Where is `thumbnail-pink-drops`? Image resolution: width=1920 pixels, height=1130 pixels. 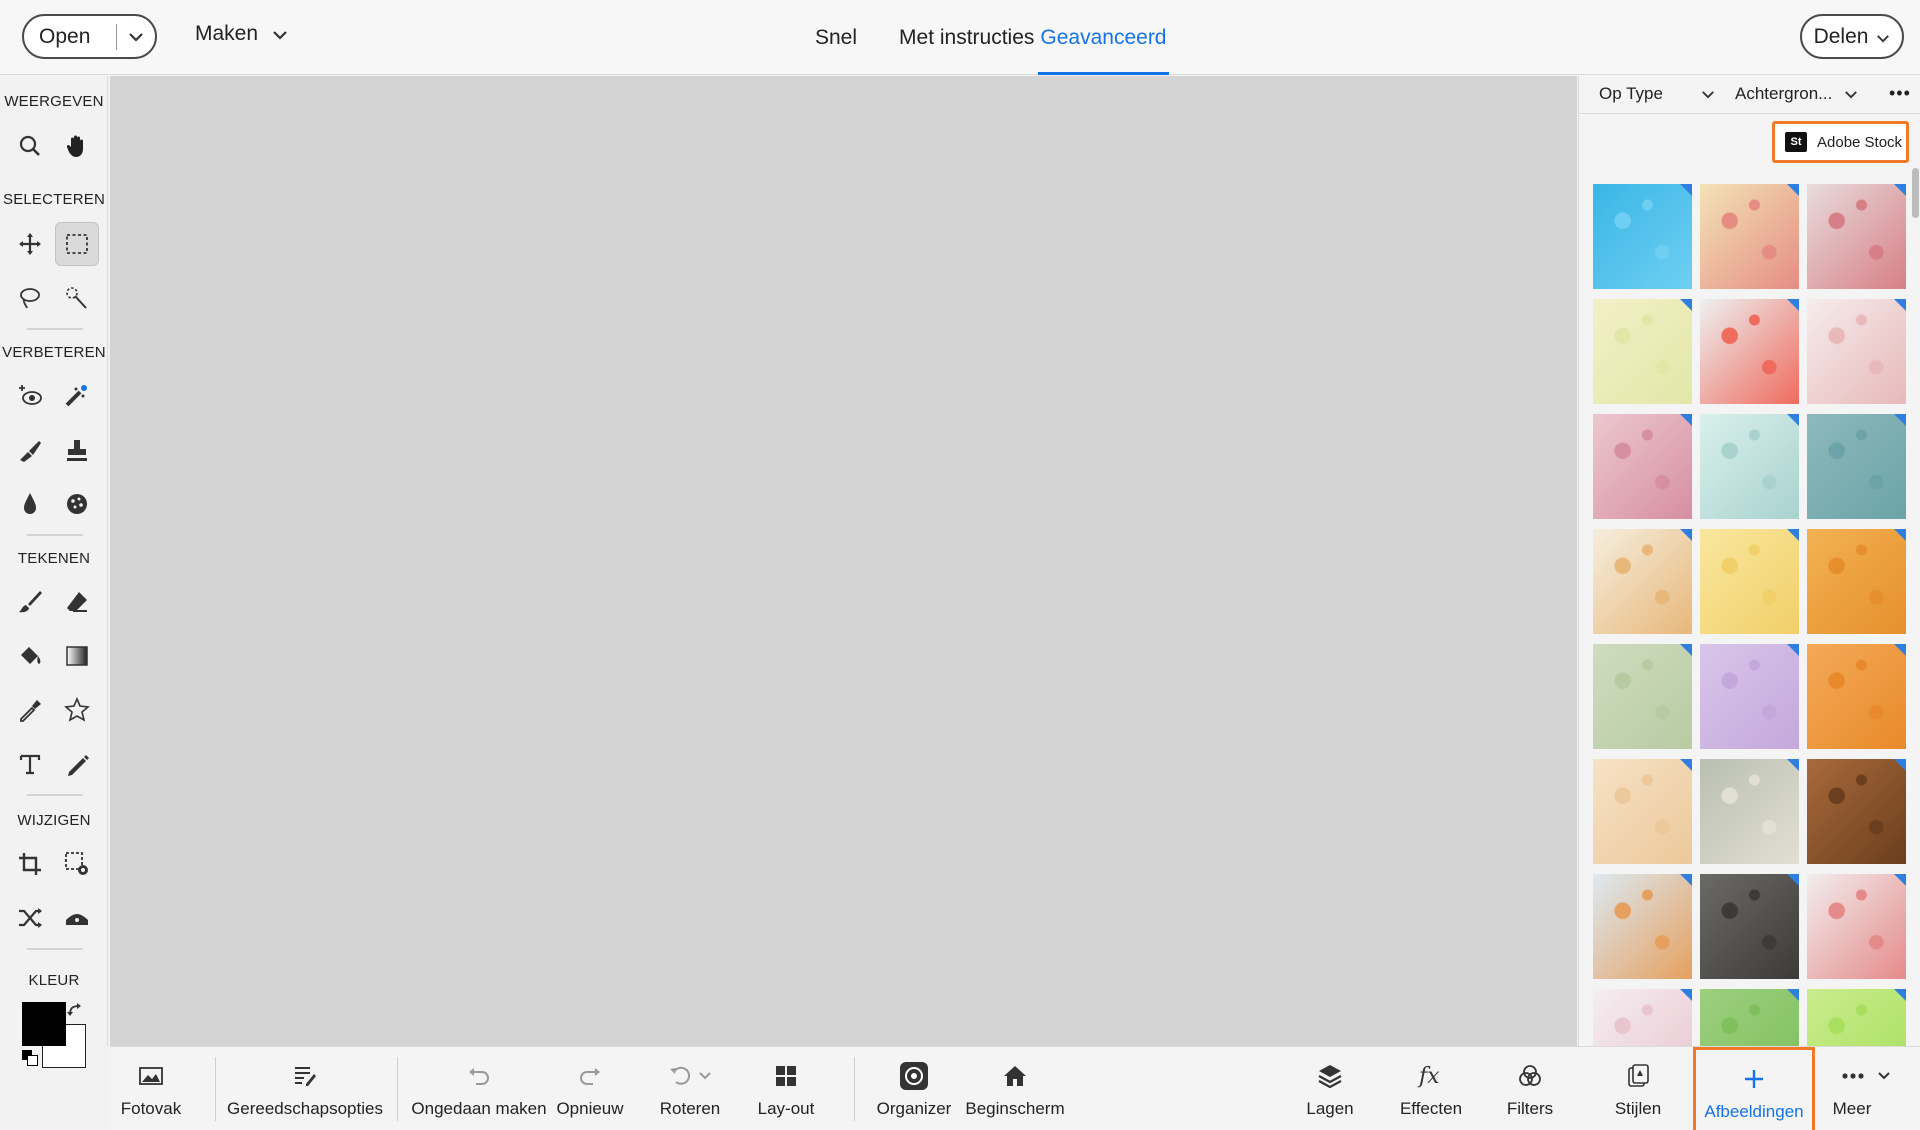 thumbnail-pink-drops is located at coordinates (1856, 926).